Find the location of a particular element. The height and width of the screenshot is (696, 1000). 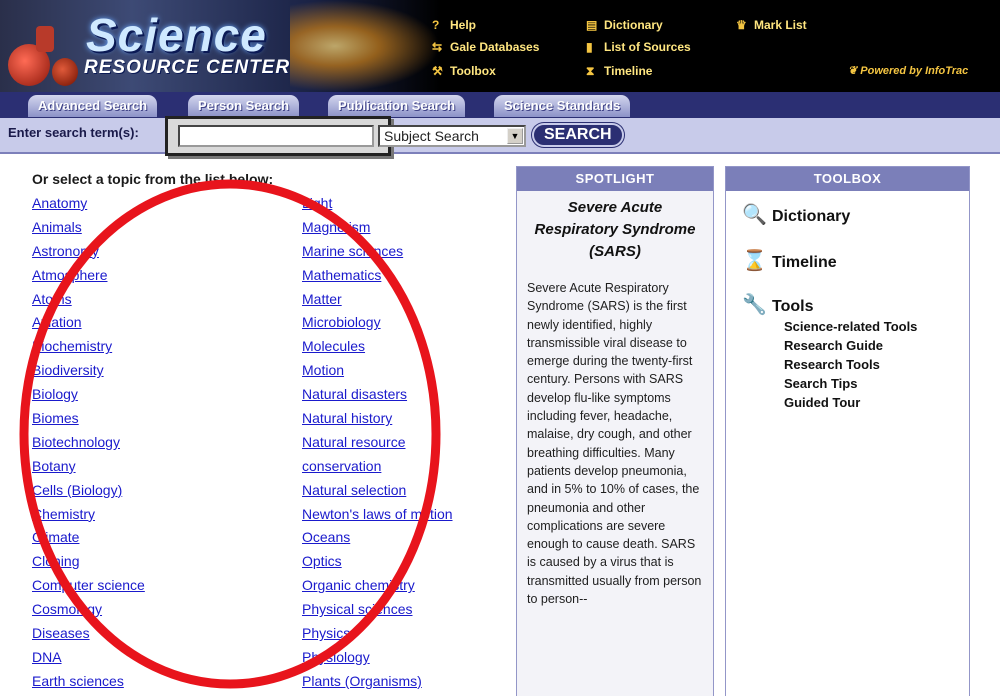

chevron-down-icon: ▼ is located at coordinates (515, 136).